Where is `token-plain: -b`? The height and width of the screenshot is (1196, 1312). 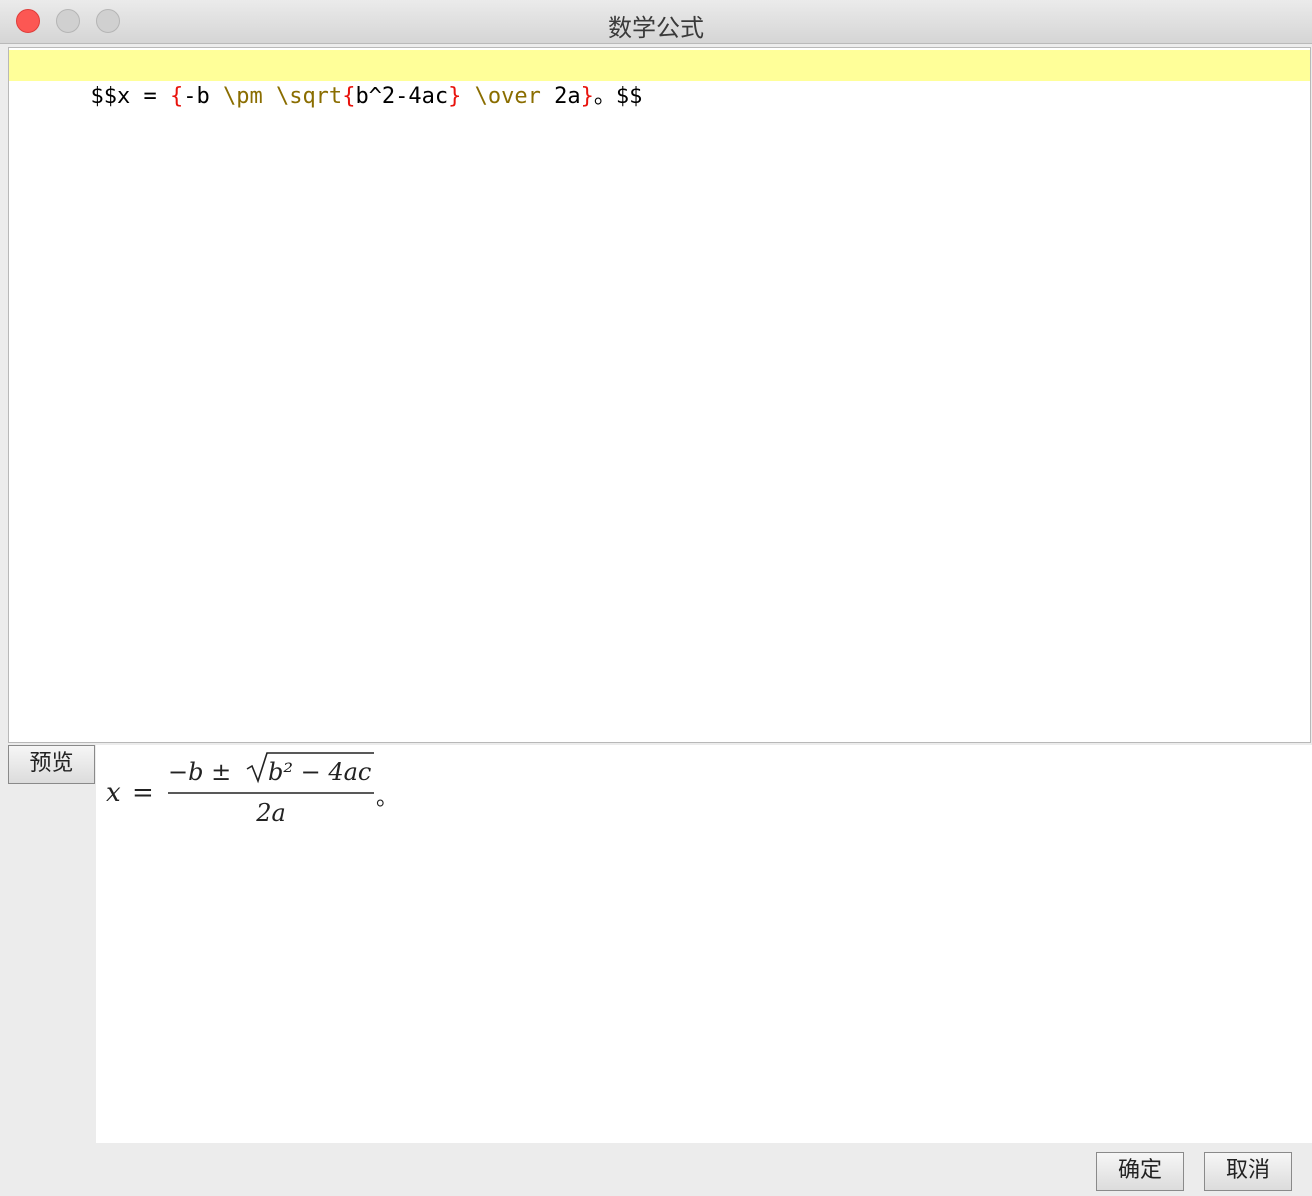
token-plain: -b is located at coordinates (203, 96).